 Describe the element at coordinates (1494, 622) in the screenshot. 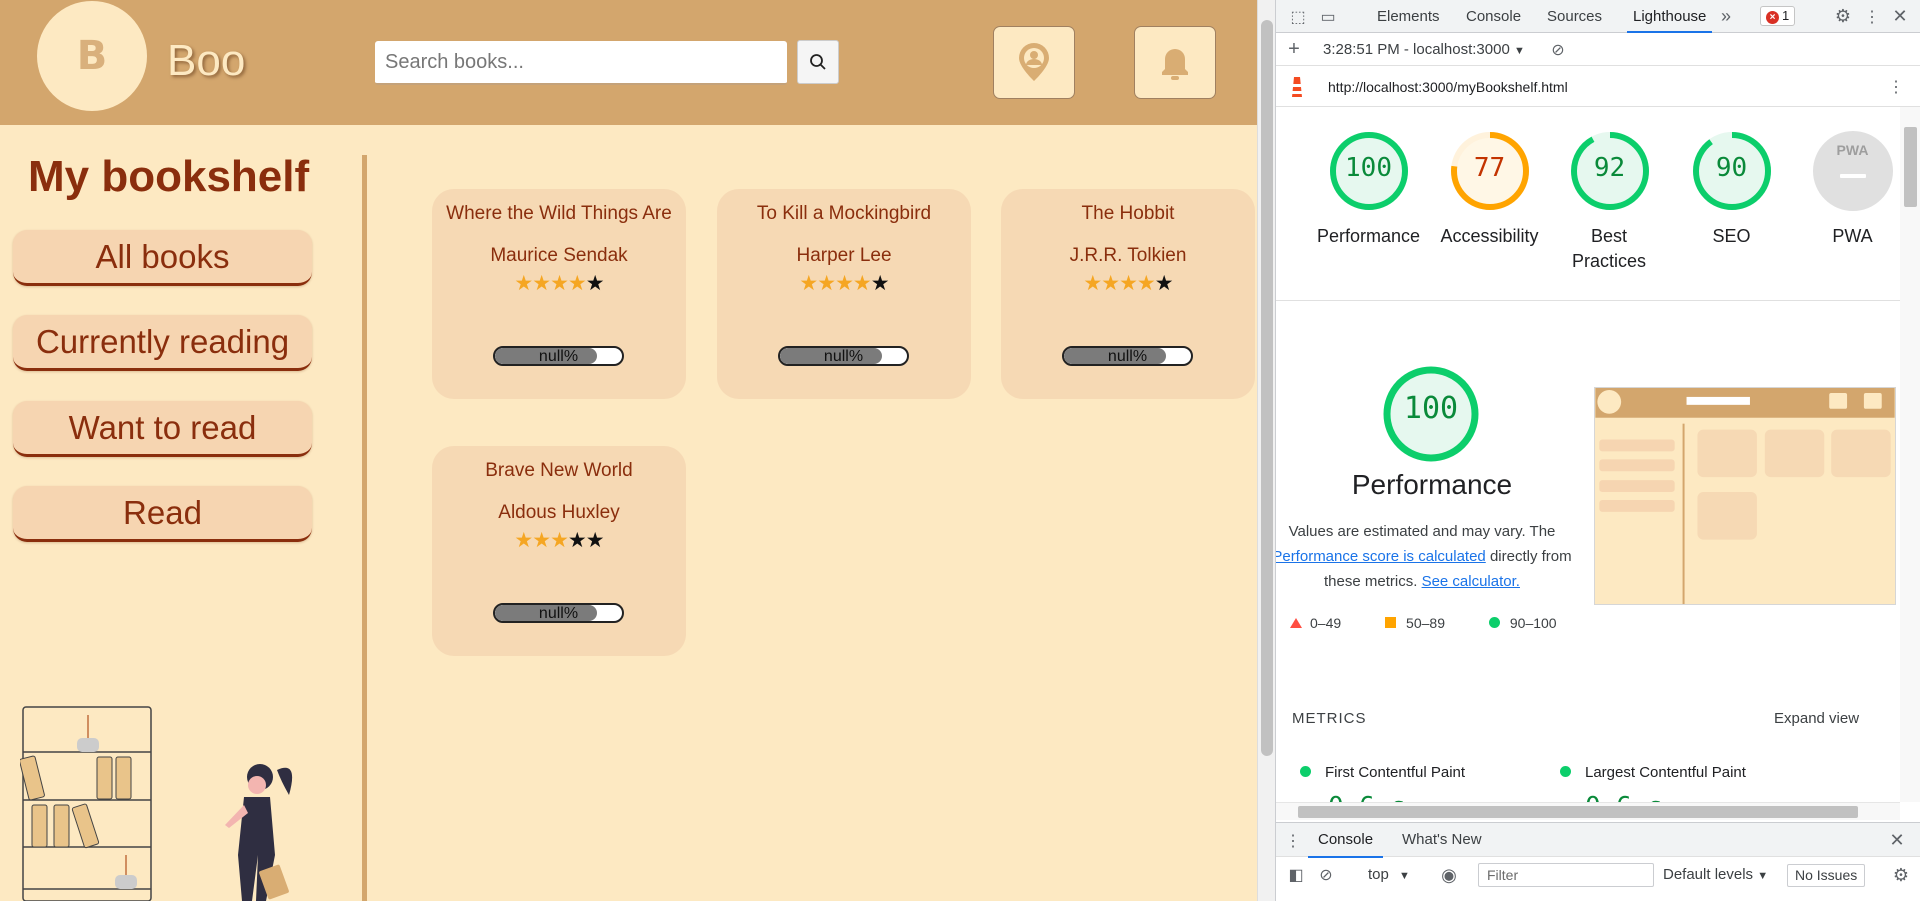

I see `legend-pass-icon` at that location.